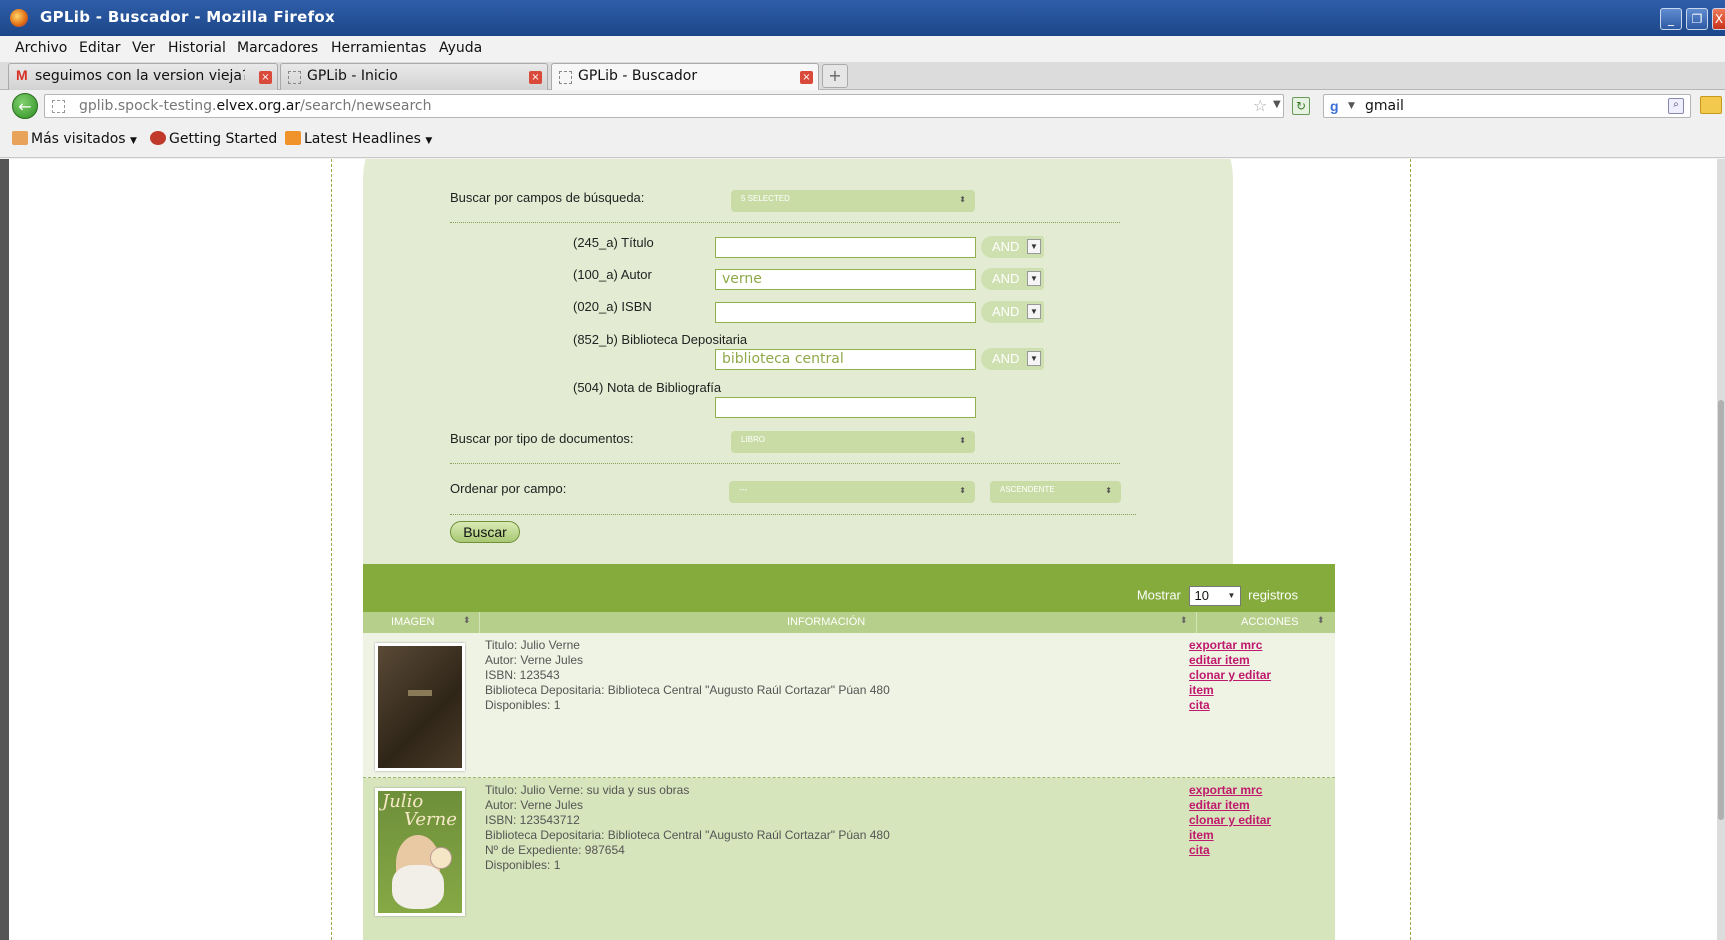 The width and height of the screenshot is (1725, 940). I want to click on column-header-acciones: ACCIONES, so click(1269, 622).